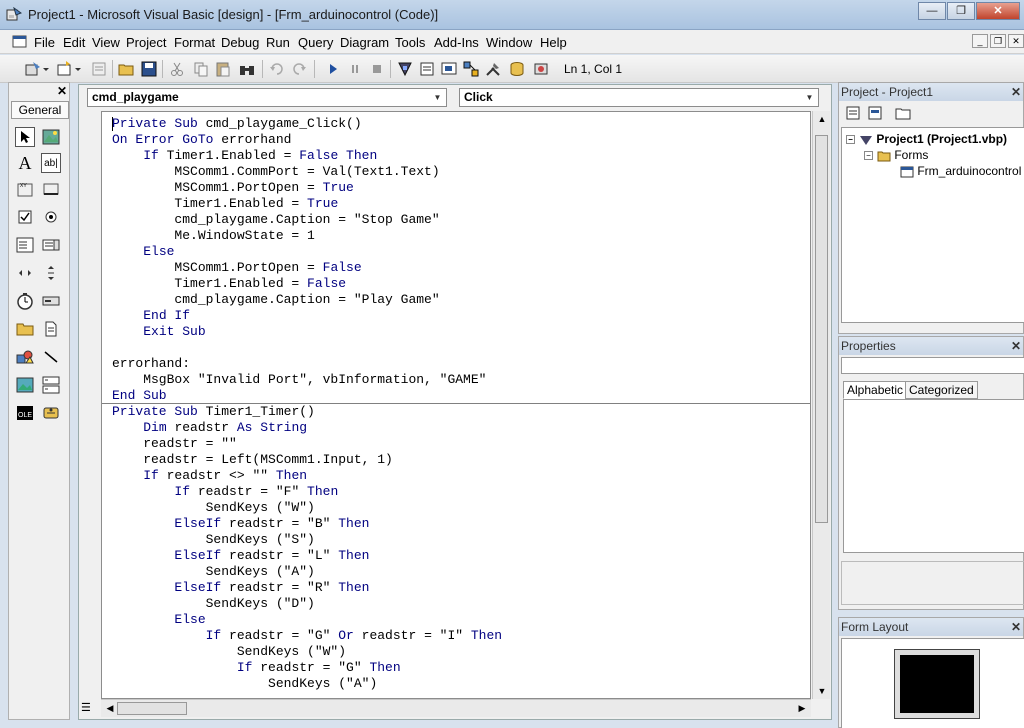 This screenshot has height=728, width=1024. I want to click on code-line: Exit Sub, so click(307, 332).